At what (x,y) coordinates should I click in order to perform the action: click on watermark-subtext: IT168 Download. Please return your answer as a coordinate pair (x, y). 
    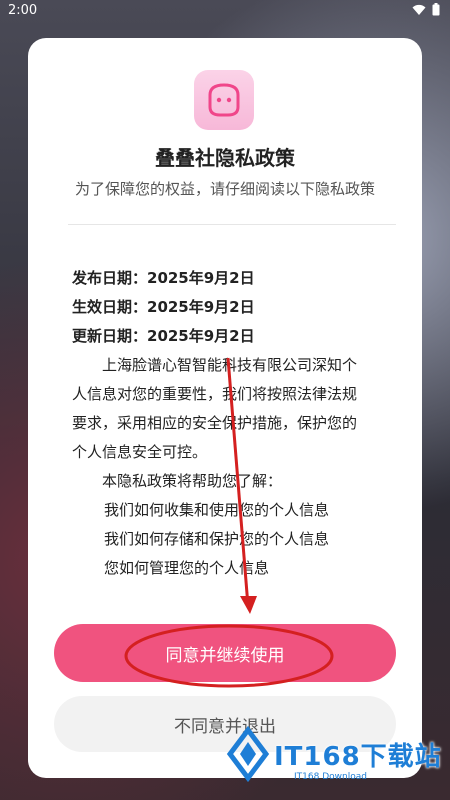
    Looking at the image, I should click on (330, 777).